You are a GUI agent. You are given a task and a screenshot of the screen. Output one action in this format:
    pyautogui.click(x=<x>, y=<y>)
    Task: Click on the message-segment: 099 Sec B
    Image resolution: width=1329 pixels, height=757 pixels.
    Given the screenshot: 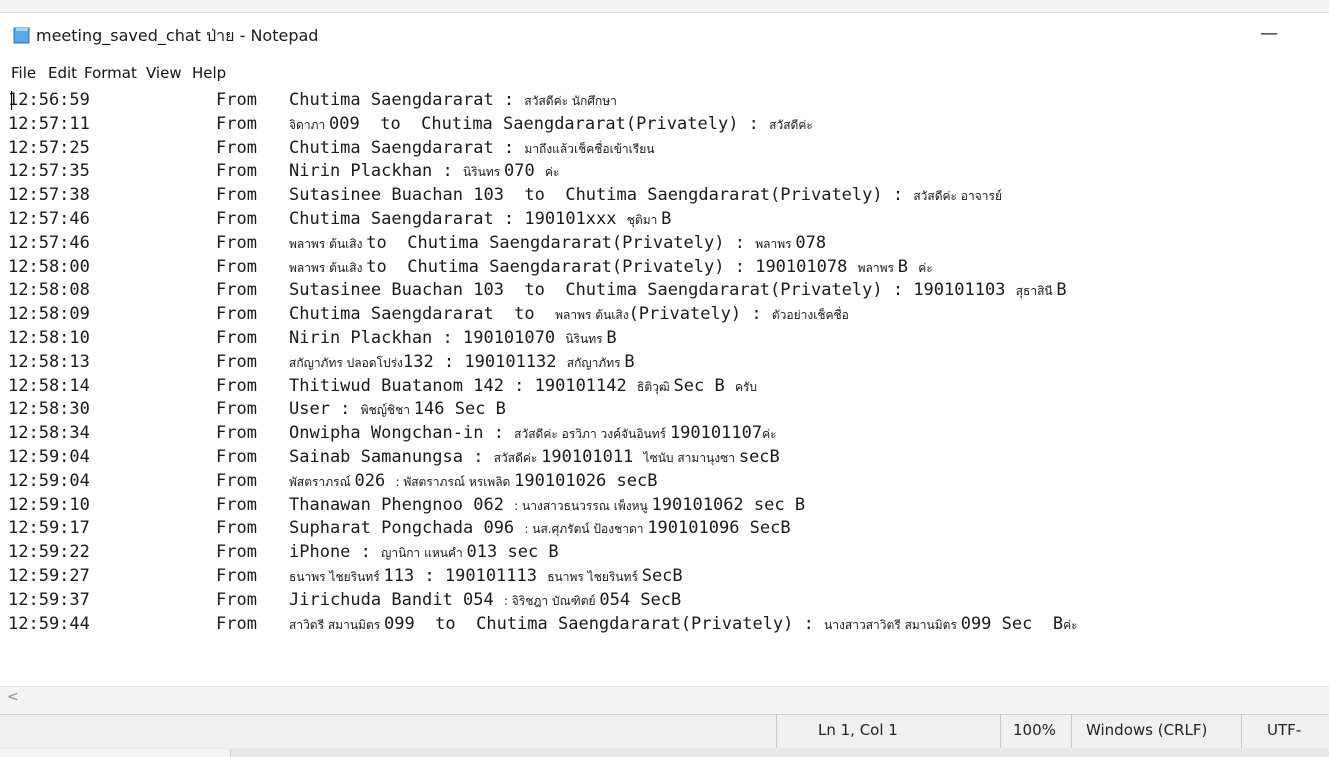 What is the action you would take?
    pyautogui.click(x=1012, y=623)
    